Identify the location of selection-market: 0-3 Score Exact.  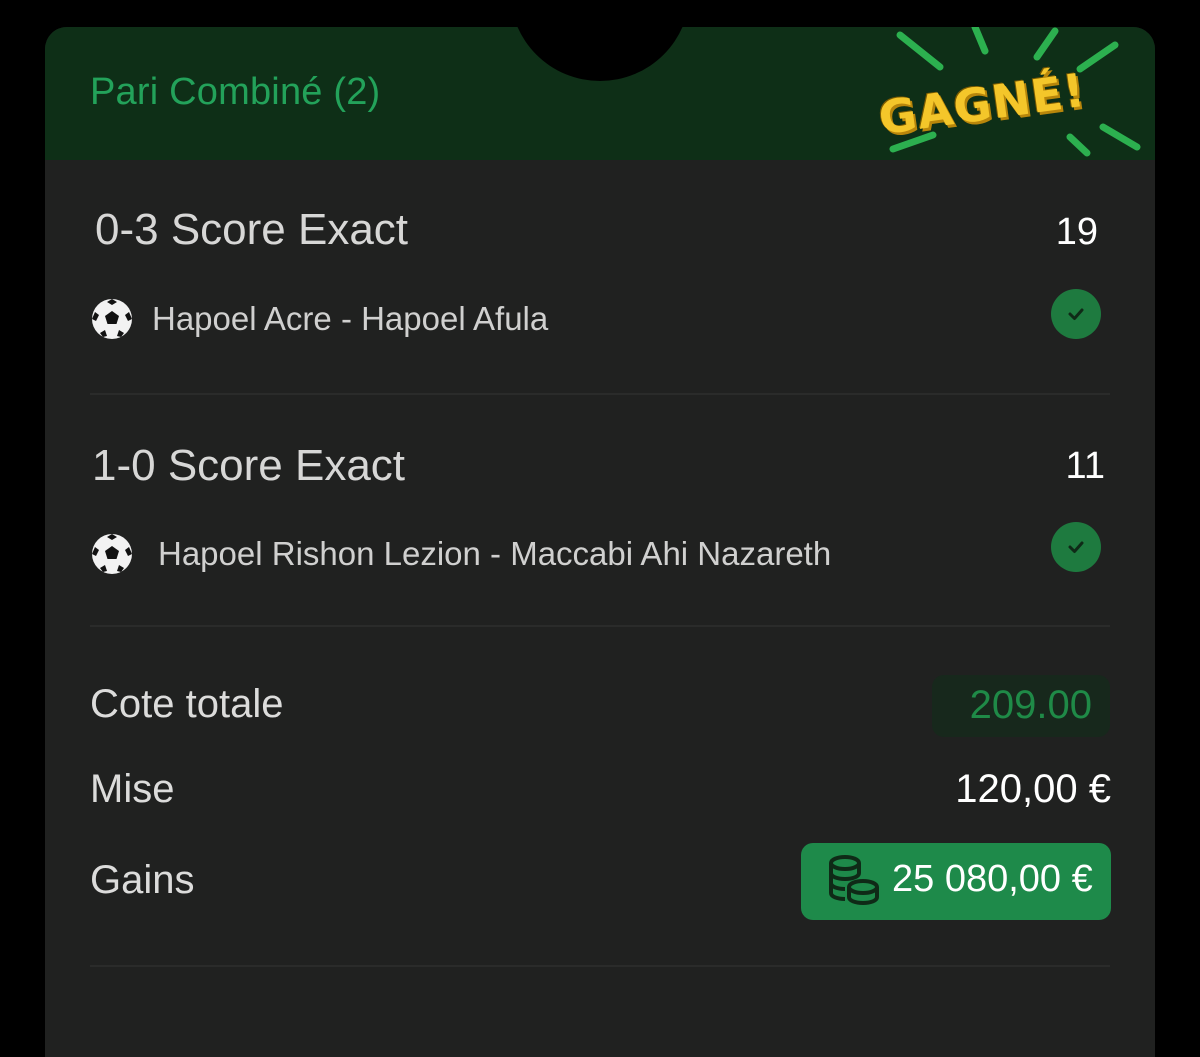
(252, 229).